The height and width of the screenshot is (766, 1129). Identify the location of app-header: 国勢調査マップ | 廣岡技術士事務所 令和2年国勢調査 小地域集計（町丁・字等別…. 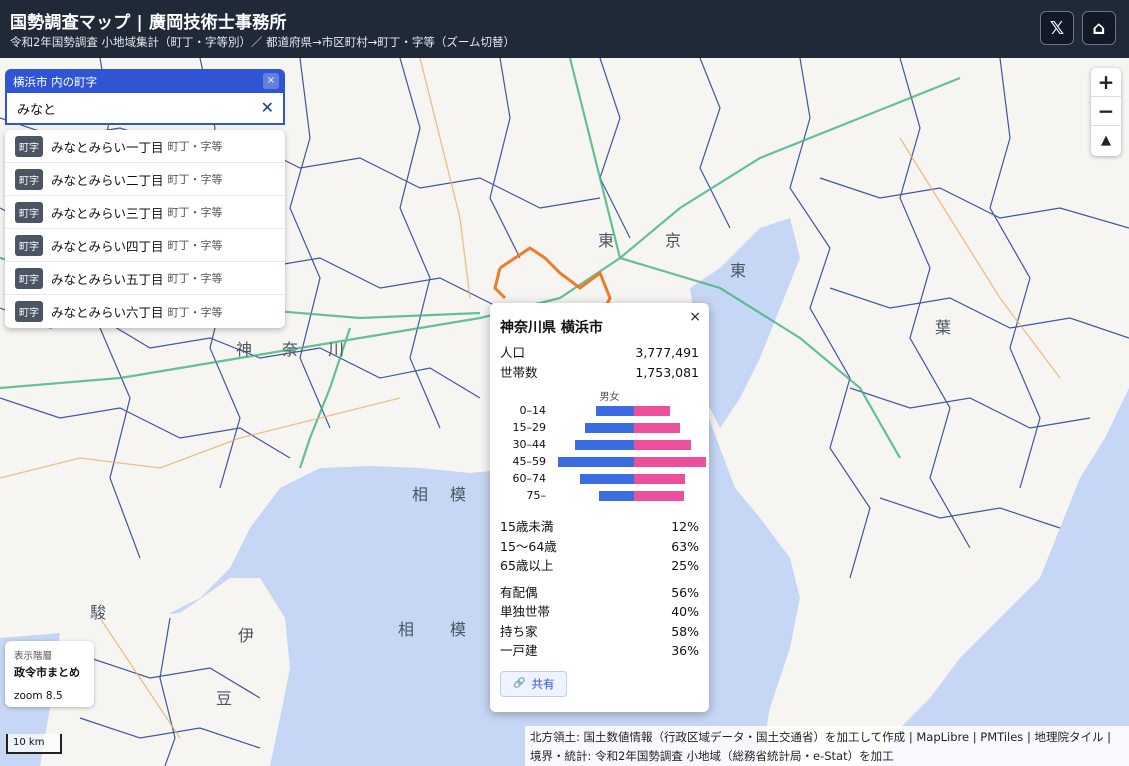
(564, 29).